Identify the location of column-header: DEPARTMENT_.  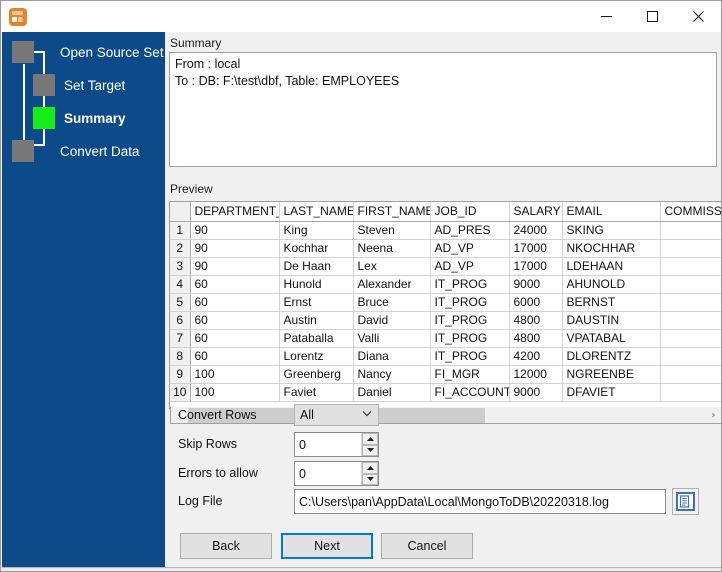
(235, 212).